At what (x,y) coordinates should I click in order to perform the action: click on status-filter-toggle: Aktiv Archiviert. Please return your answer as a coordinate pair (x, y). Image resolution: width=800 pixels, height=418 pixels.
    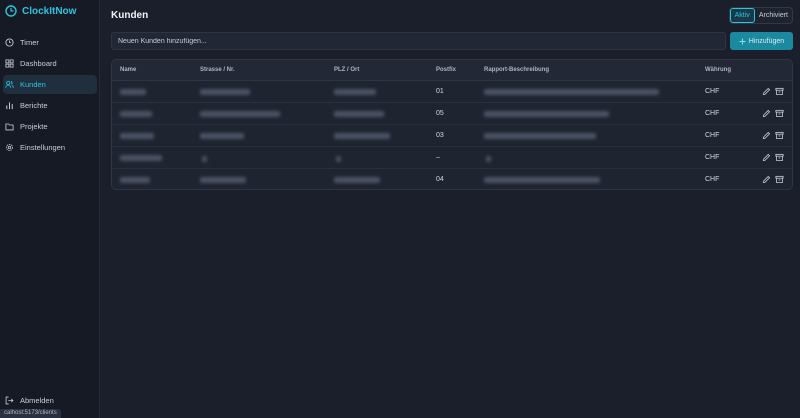
    Looking at the image, I should click on (760, 15).